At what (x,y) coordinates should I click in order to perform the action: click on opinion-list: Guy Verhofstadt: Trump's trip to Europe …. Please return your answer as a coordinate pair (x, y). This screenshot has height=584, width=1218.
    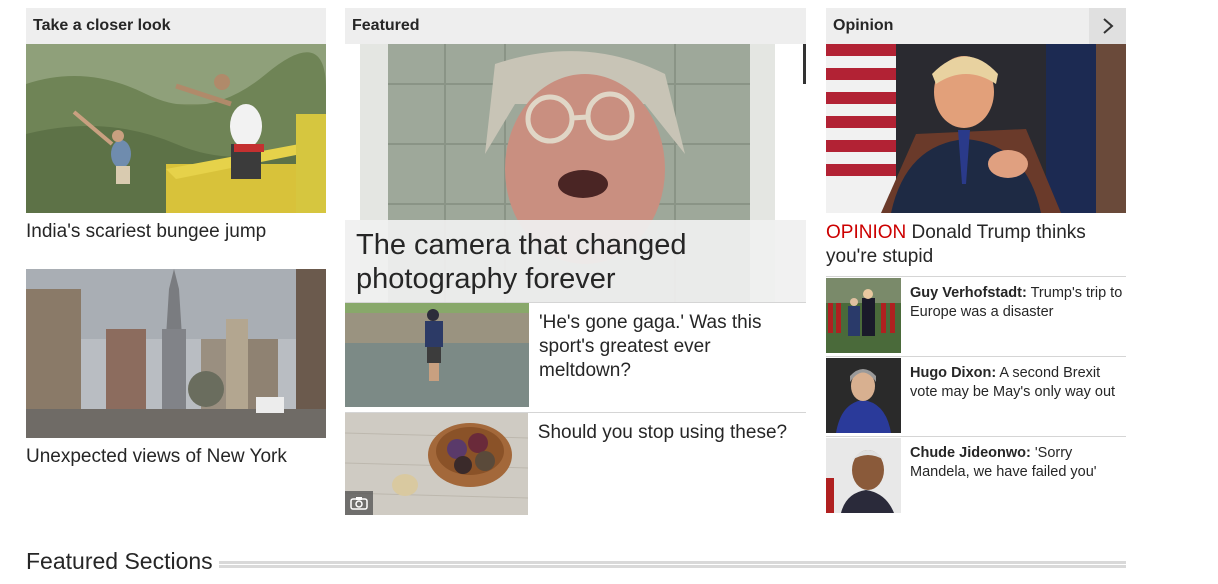
    Looking at the image, I should click on (976, 396).